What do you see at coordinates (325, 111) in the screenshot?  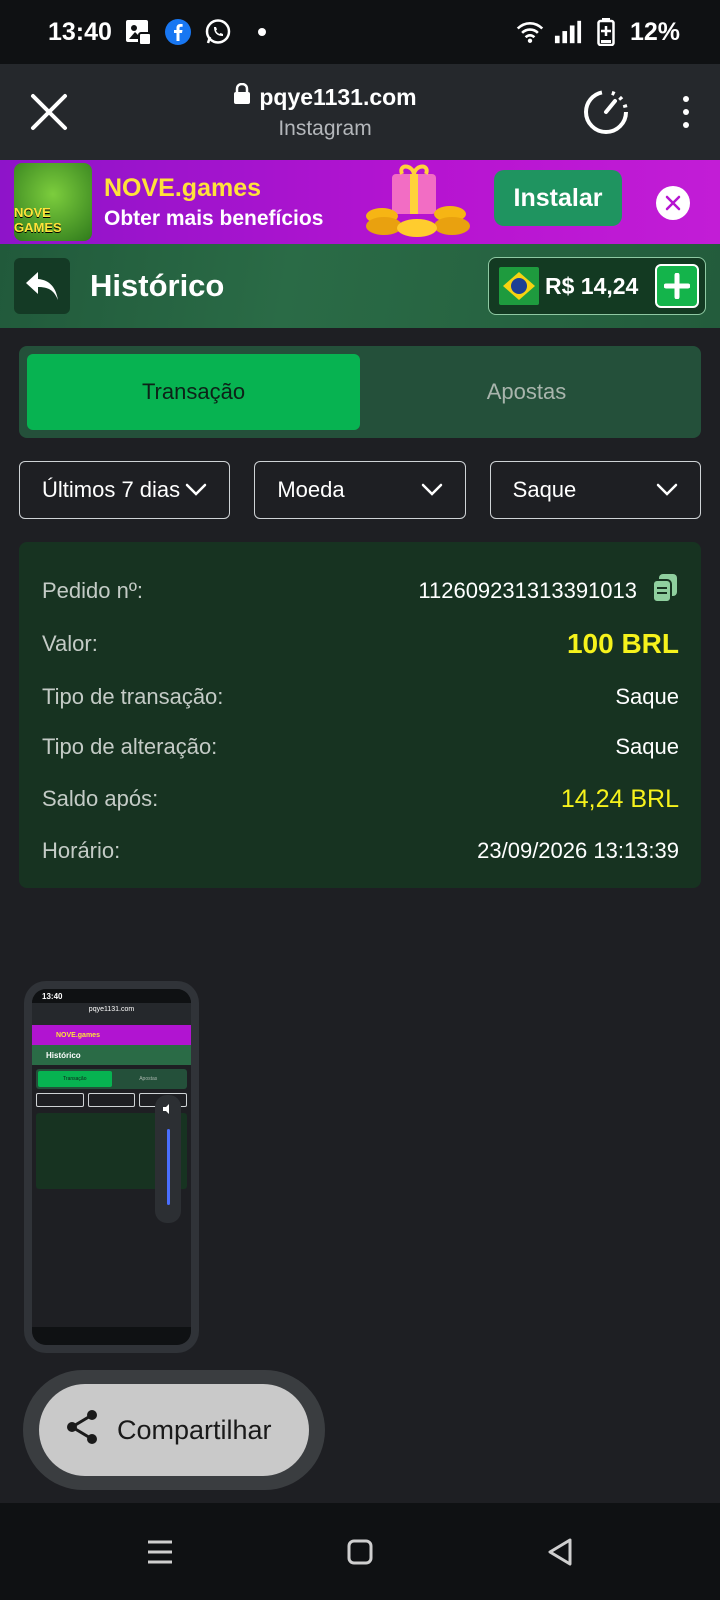 I see `address-area: pqye1131.com Instagram` at bounding box center [325, 111].